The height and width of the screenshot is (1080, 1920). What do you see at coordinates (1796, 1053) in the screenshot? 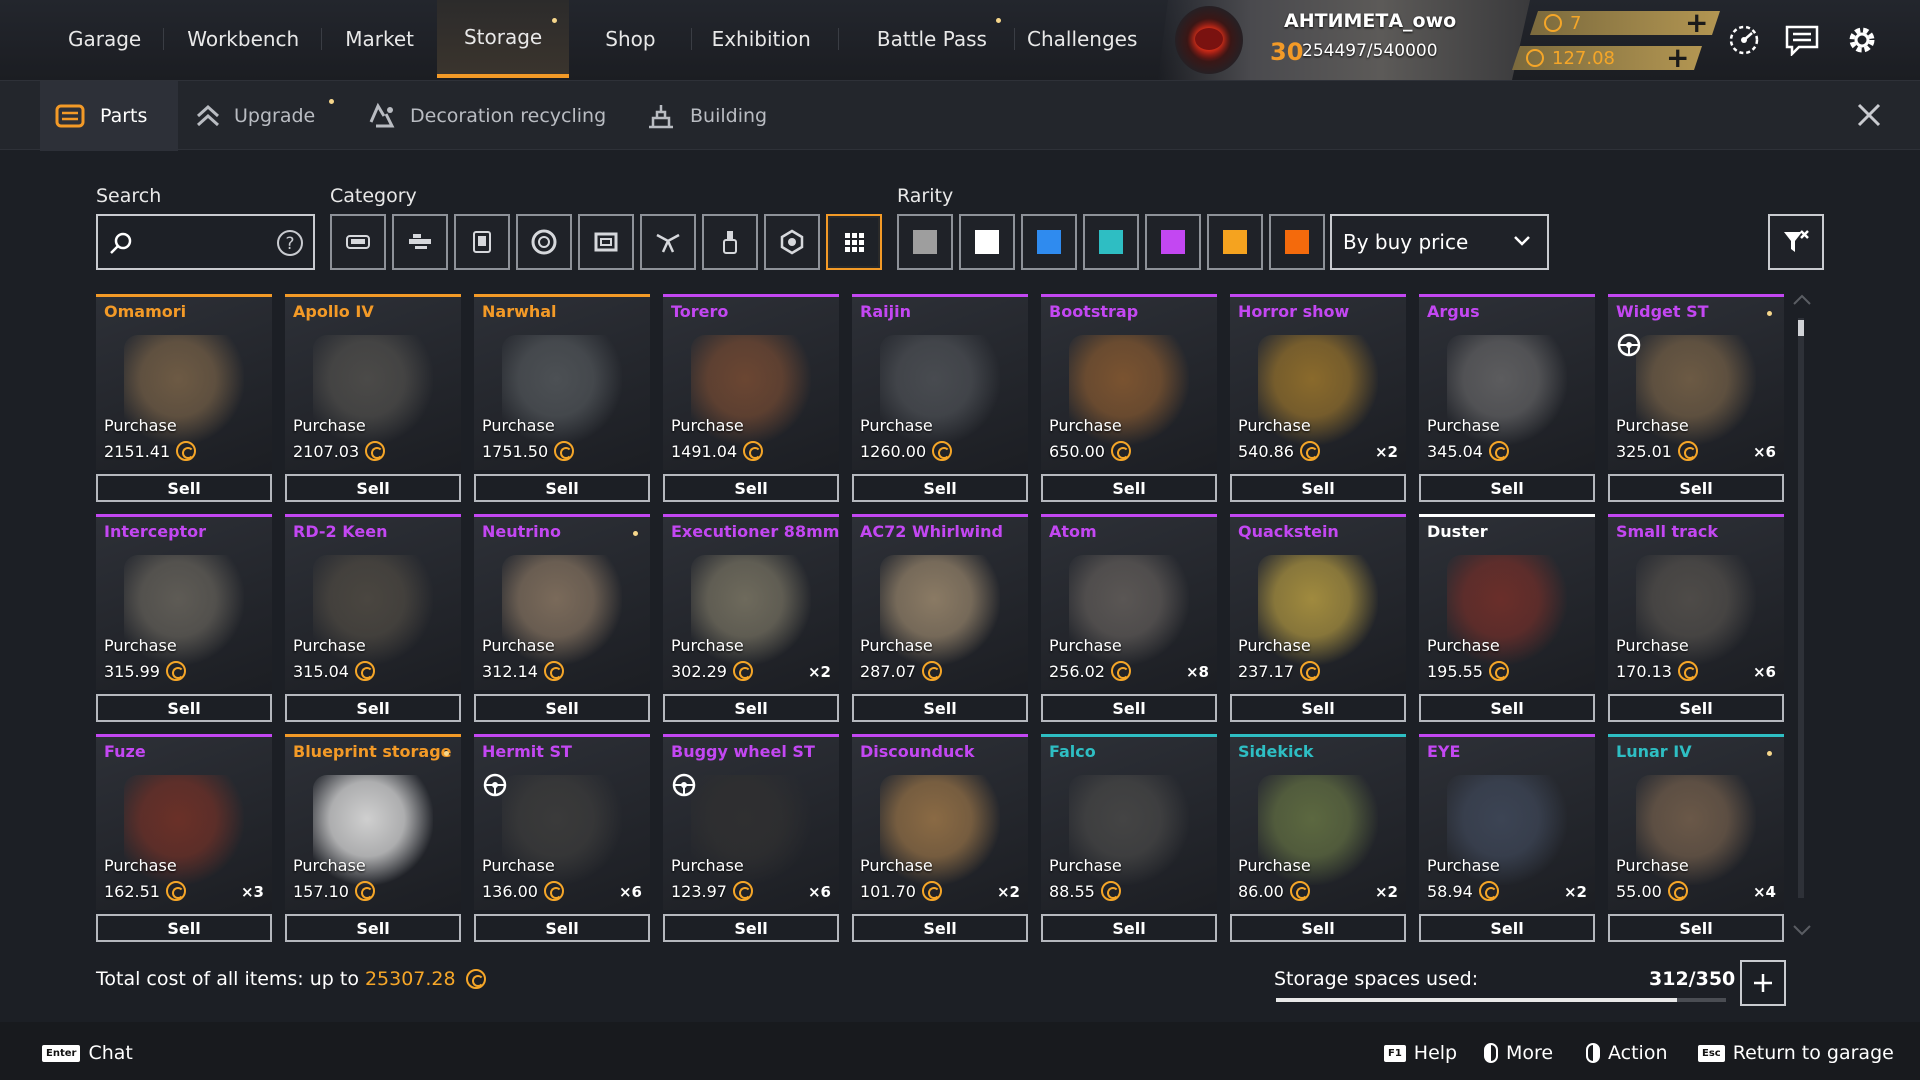
I see `footer-return-to-garage: Esc Return to garage` at bounding box center [1796, 1053].